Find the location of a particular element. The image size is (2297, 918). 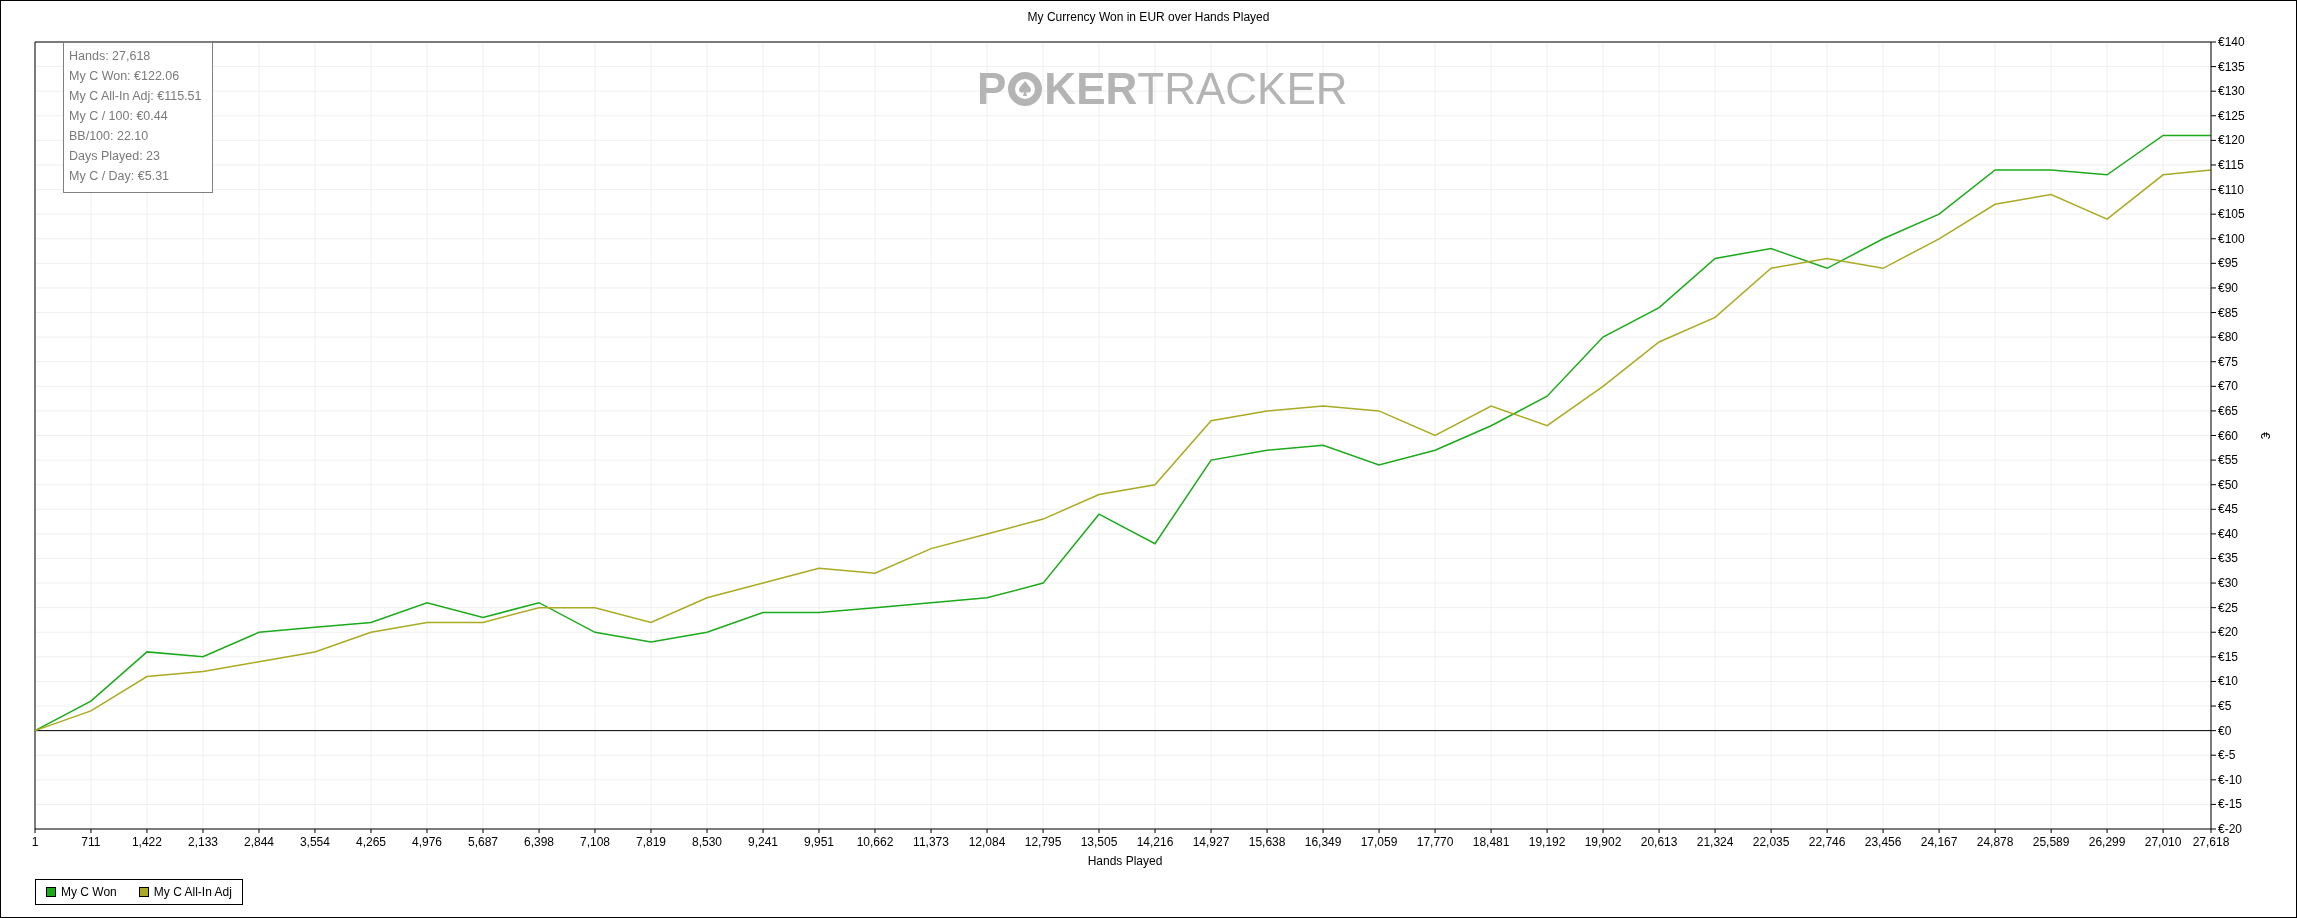

stat-text: BB/100: 22.10 is located at coordinates (109, 136).